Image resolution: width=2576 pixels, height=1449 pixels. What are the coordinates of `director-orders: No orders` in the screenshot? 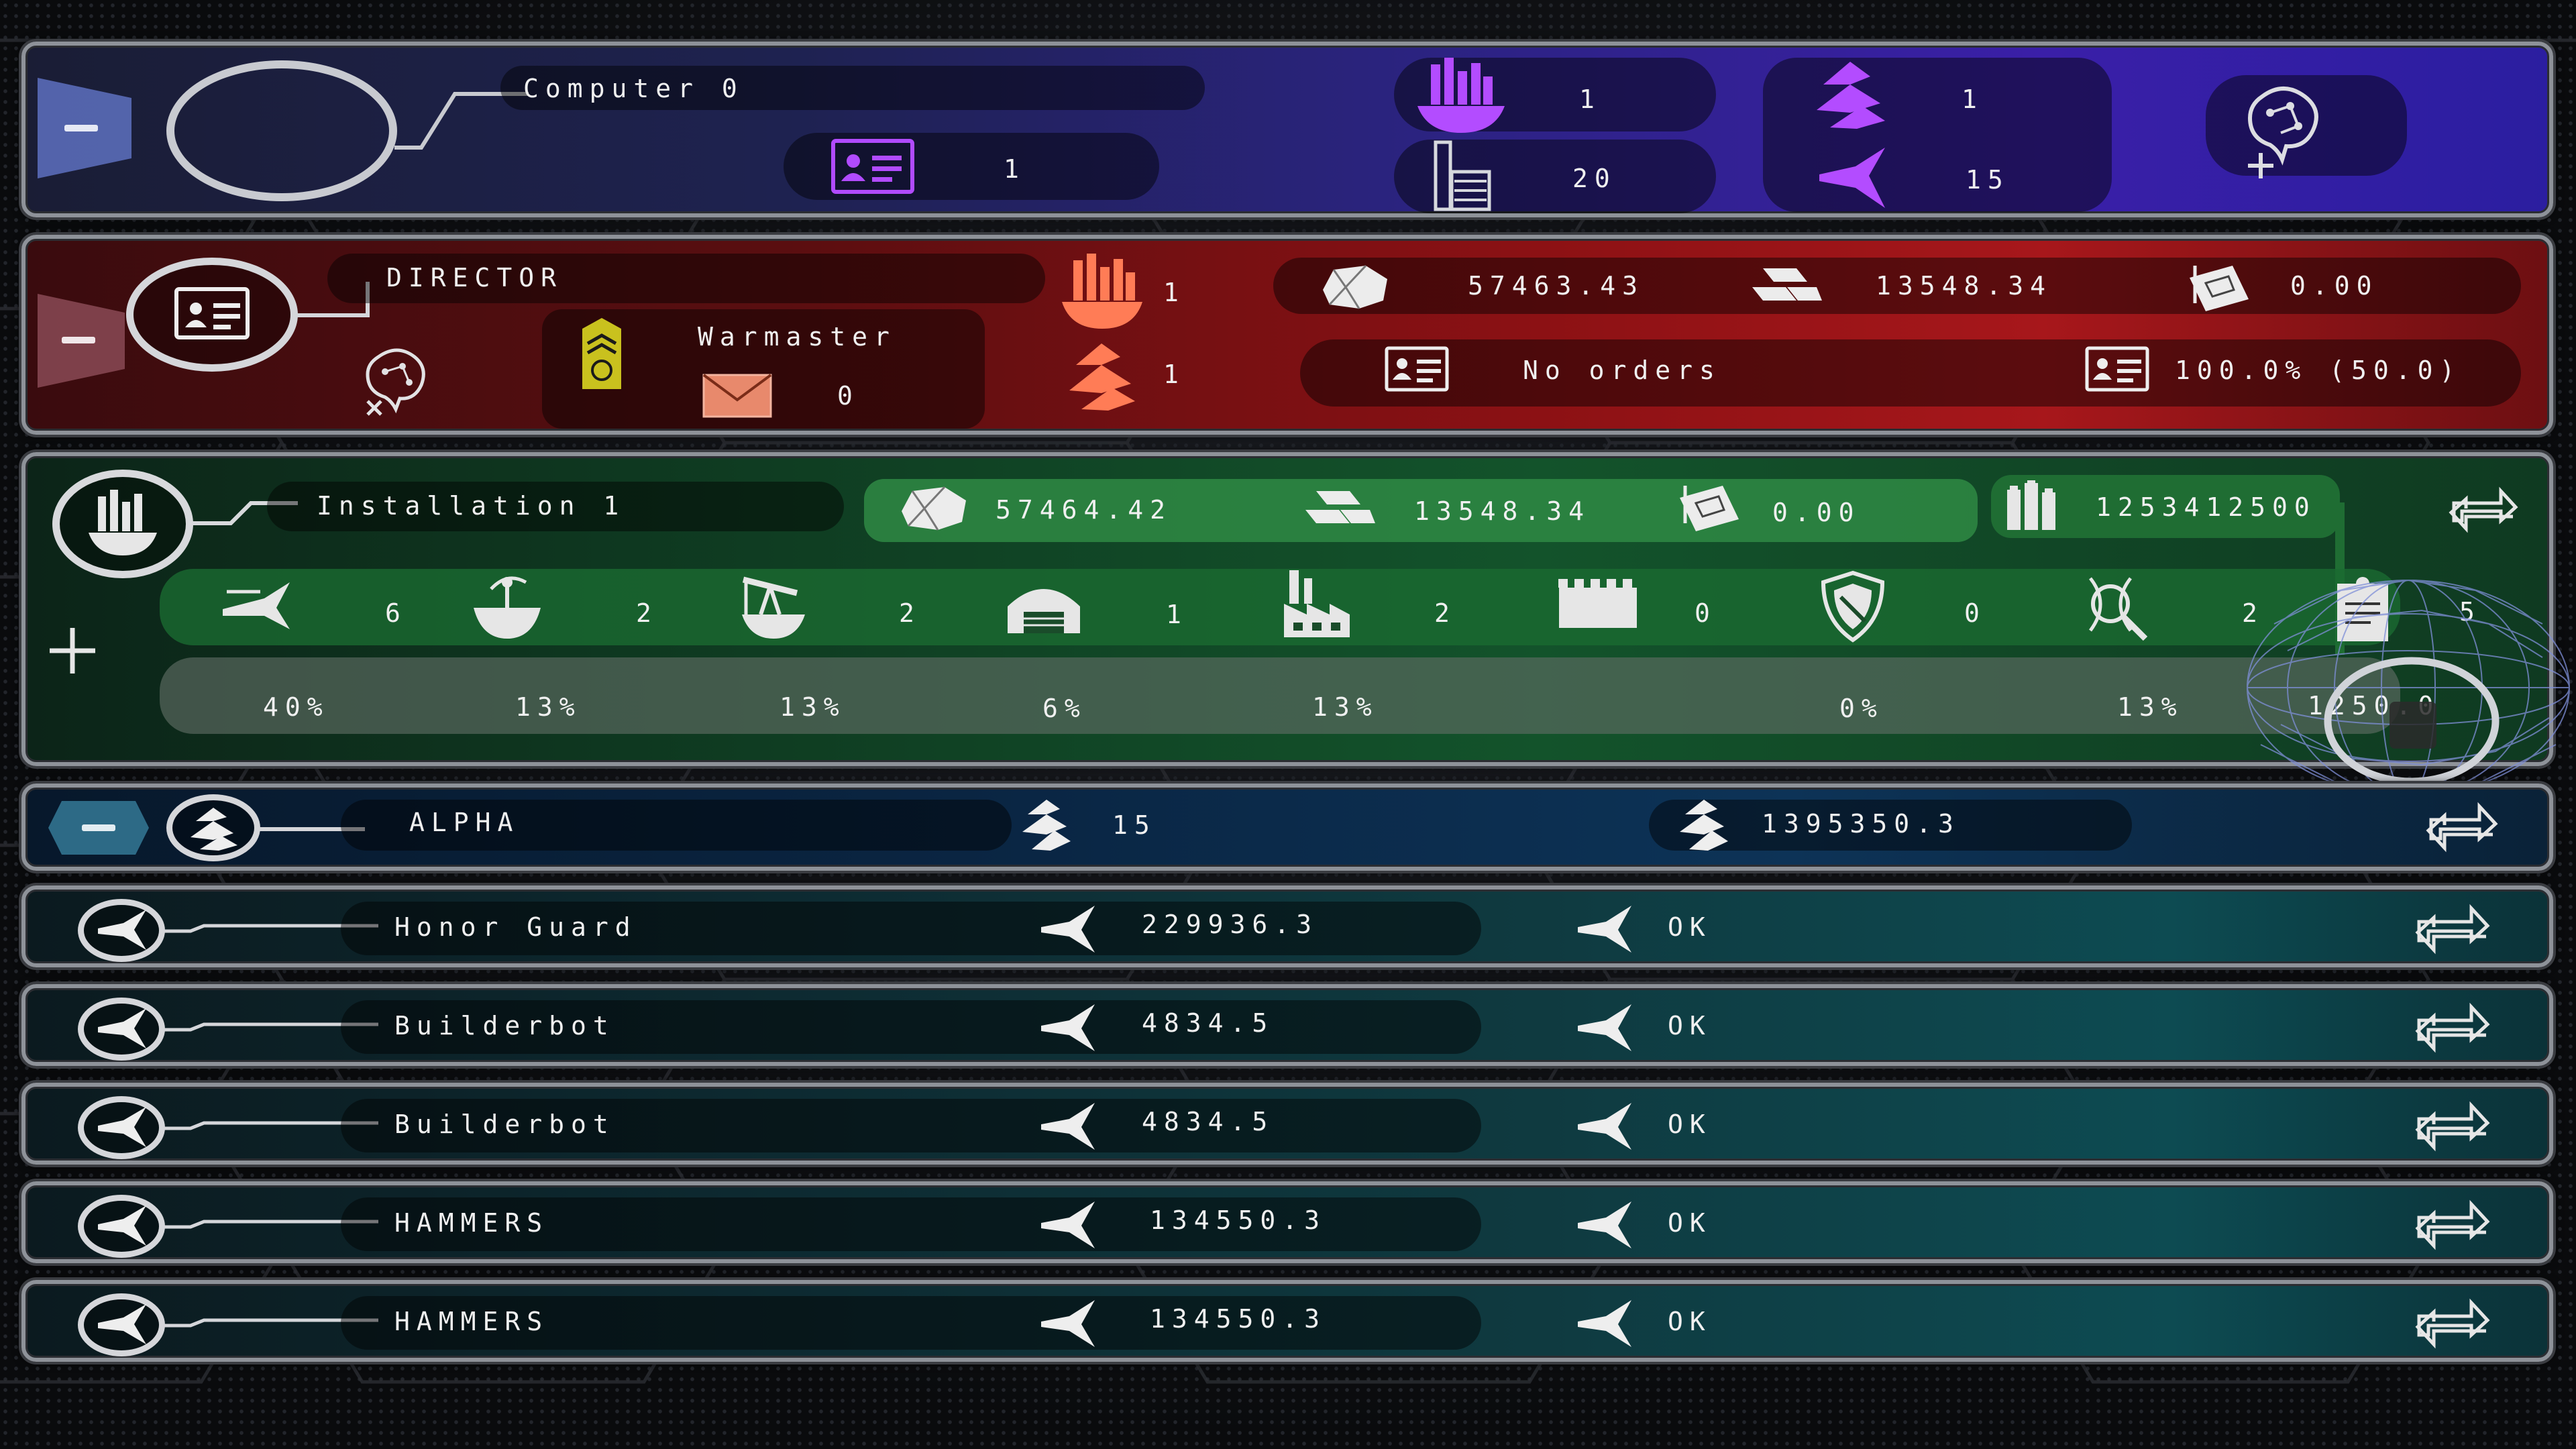 It's located at (1622, 370).